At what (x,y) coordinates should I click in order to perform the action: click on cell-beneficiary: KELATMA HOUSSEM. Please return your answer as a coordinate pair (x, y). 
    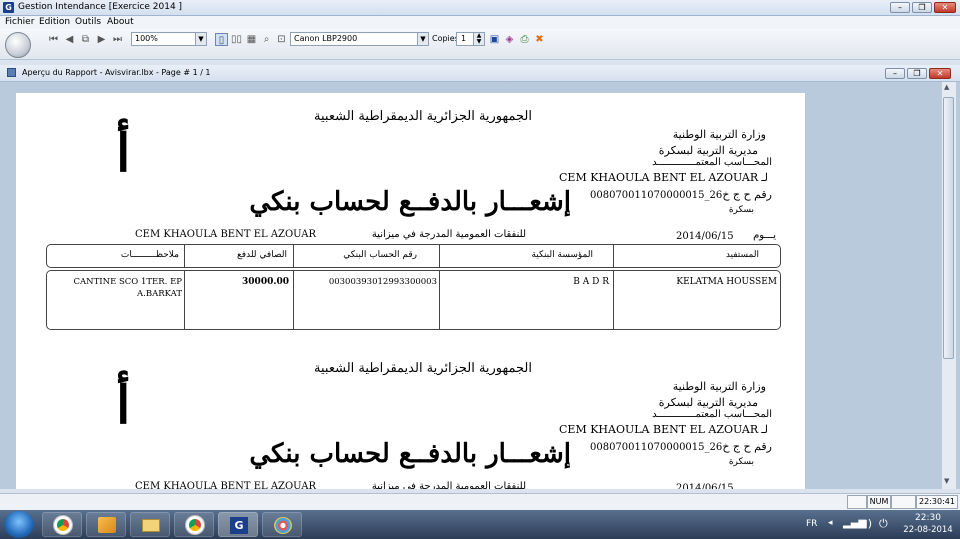
    Looking at the image, I should click on (726, 282).